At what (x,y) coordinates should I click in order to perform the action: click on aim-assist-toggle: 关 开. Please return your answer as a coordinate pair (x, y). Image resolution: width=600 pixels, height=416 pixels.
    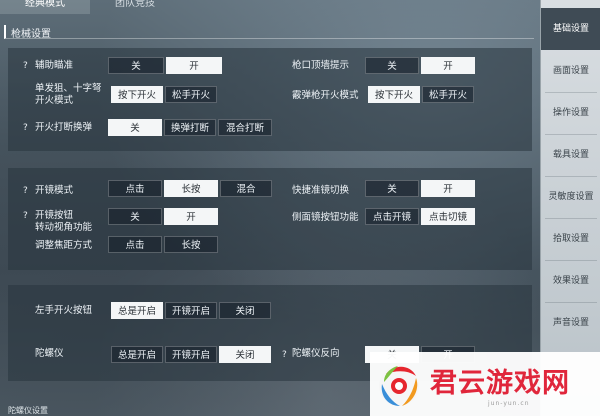
    Looking at the image, I should click on (166, 65).